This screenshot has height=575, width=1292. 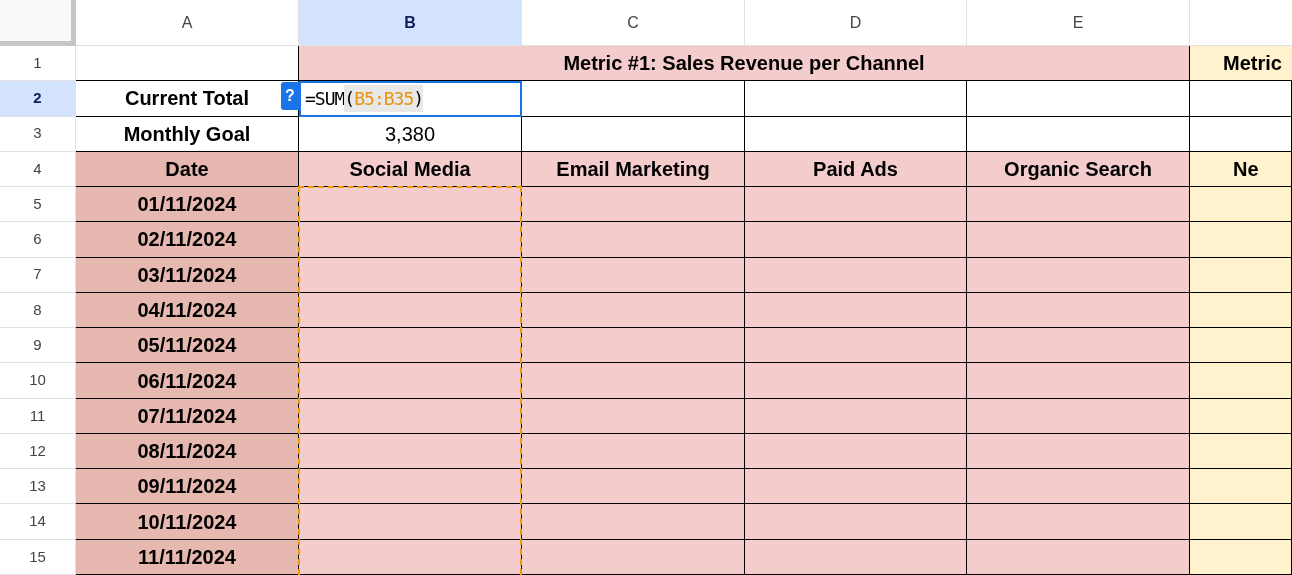 What do you see at coordinates (38, 522) in the screenshot?
I see `row-header: 14` at bounding box center [38, 522].